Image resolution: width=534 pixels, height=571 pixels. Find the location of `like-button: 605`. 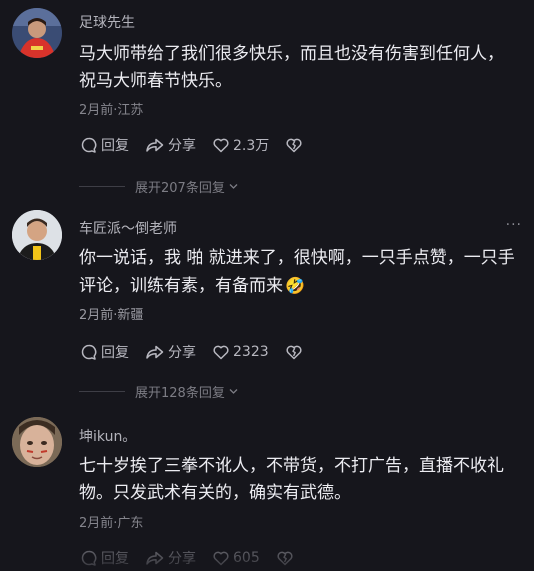

like-button: 605 is located at coordinates (236, 558).